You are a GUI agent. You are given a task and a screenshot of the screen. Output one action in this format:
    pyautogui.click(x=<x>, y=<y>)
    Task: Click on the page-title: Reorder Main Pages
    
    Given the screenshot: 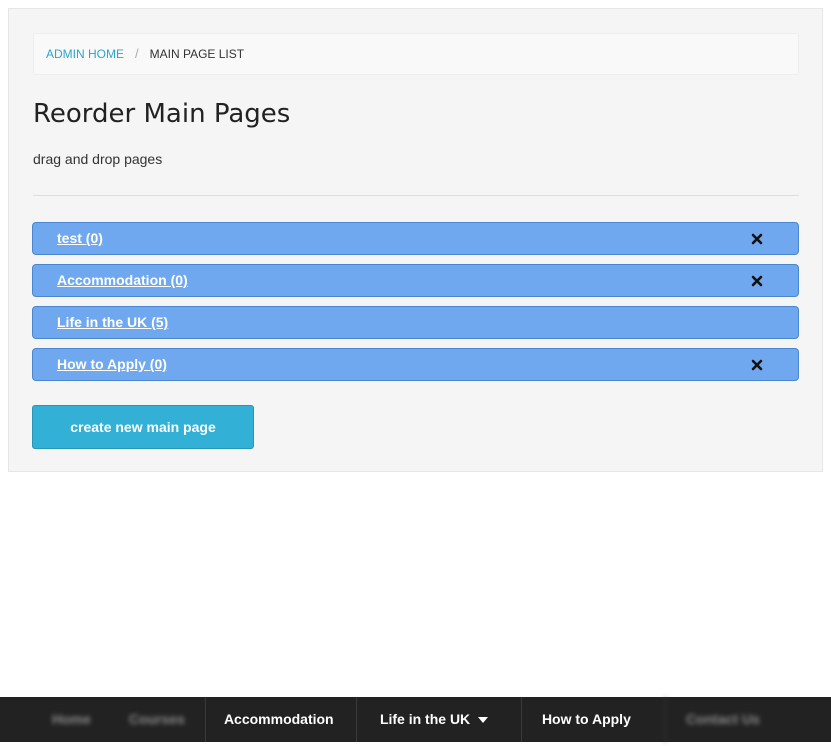 What is the action you would take?
    pyautogui.click(x=162, y=114)
    